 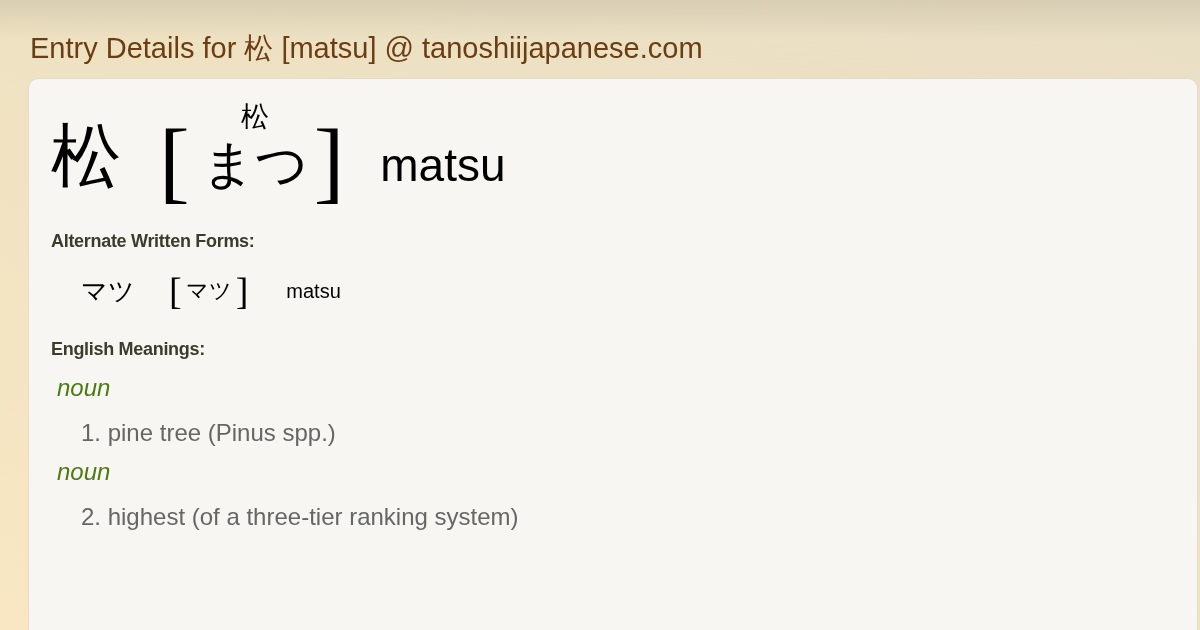 What do you see at coordinates (108, 291) in the screenshot?
I see `alternate-form-text: マツ` at bounding box center [108, 291].